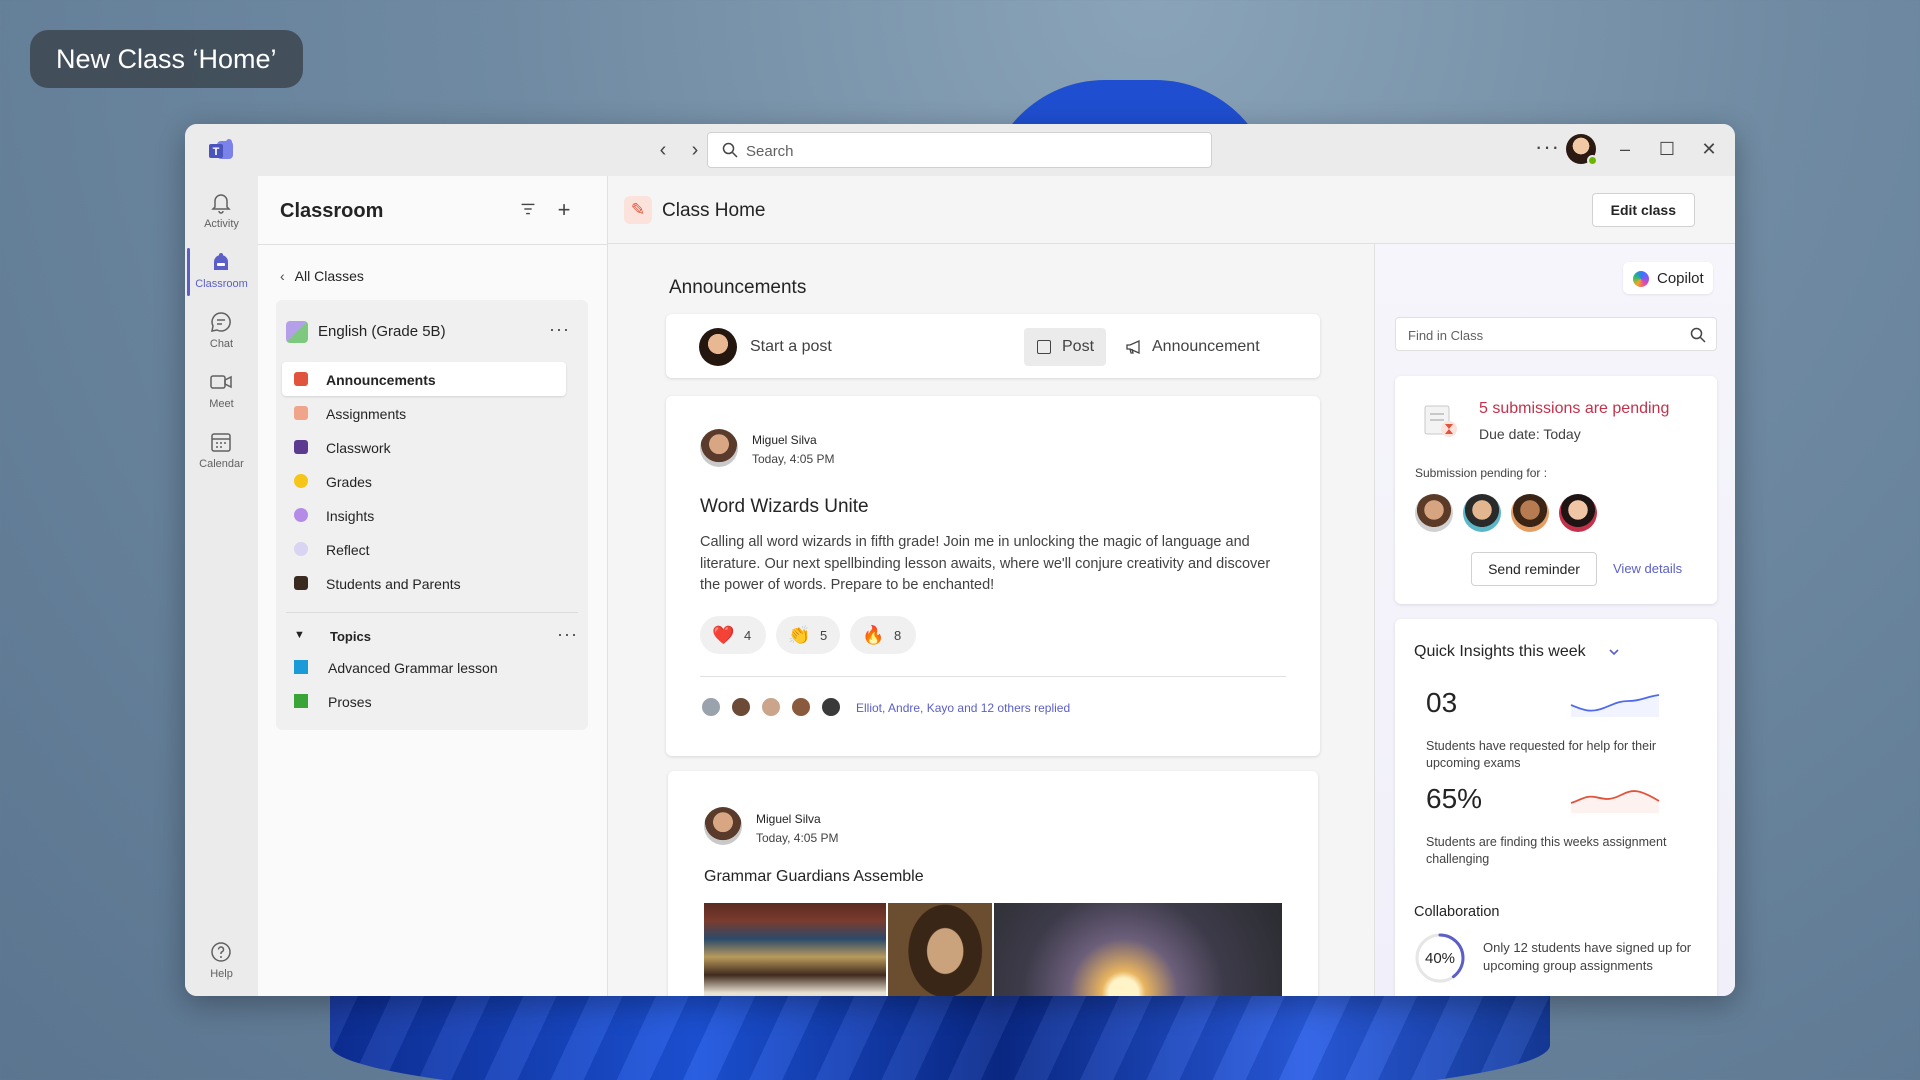  I want to click on reaction-heart: ❤️ 4, so click(733, 635).